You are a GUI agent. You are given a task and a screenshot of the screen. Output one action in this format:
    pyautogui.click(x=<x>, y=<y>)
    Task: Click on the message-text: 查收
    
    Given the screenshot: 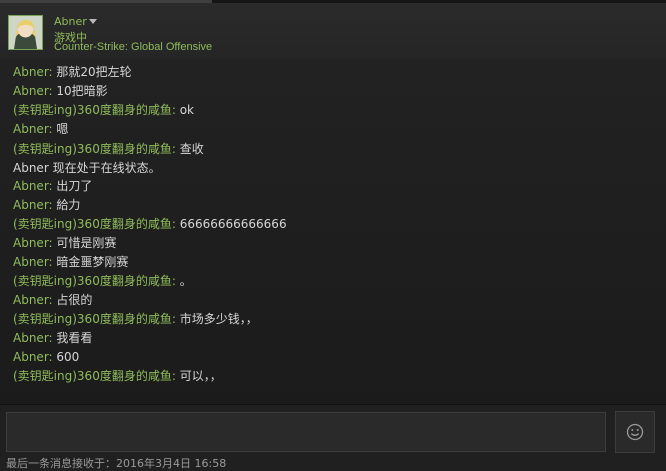 What is the action you would take?
    pyautogui.click(x=191, y=149)
    